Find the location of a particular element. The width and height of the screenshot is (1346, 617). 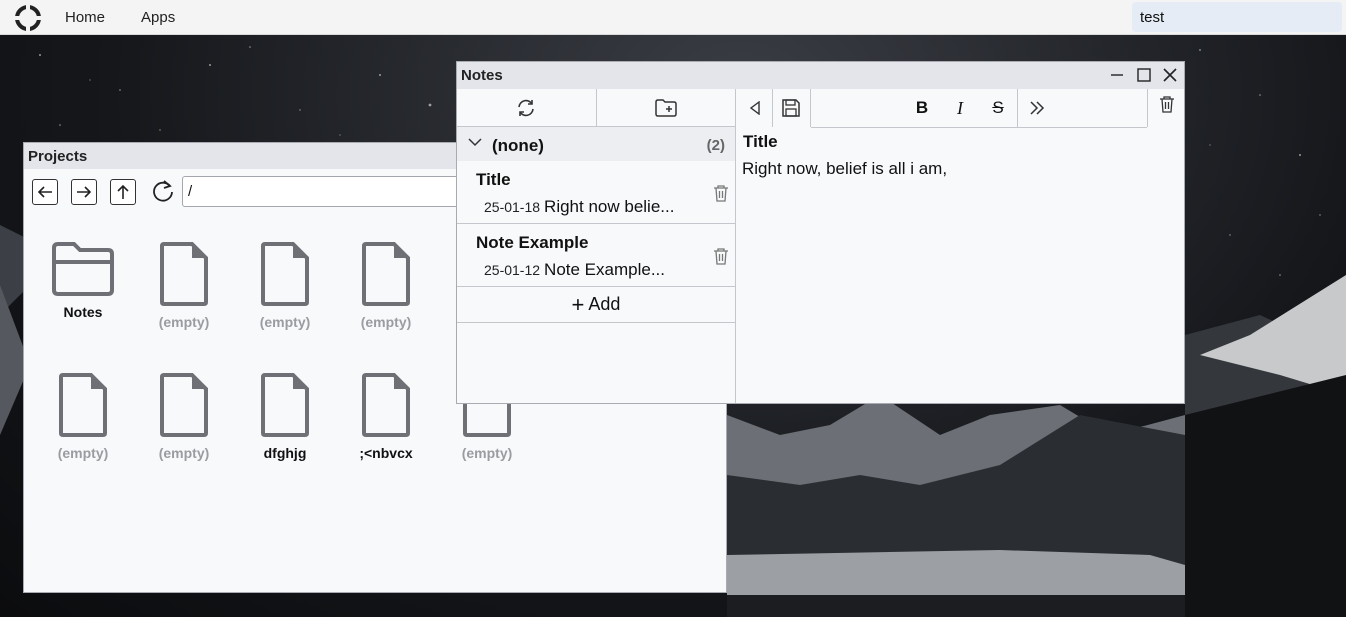

chevron-double-right-icon is located at coordinates (1037, 108).